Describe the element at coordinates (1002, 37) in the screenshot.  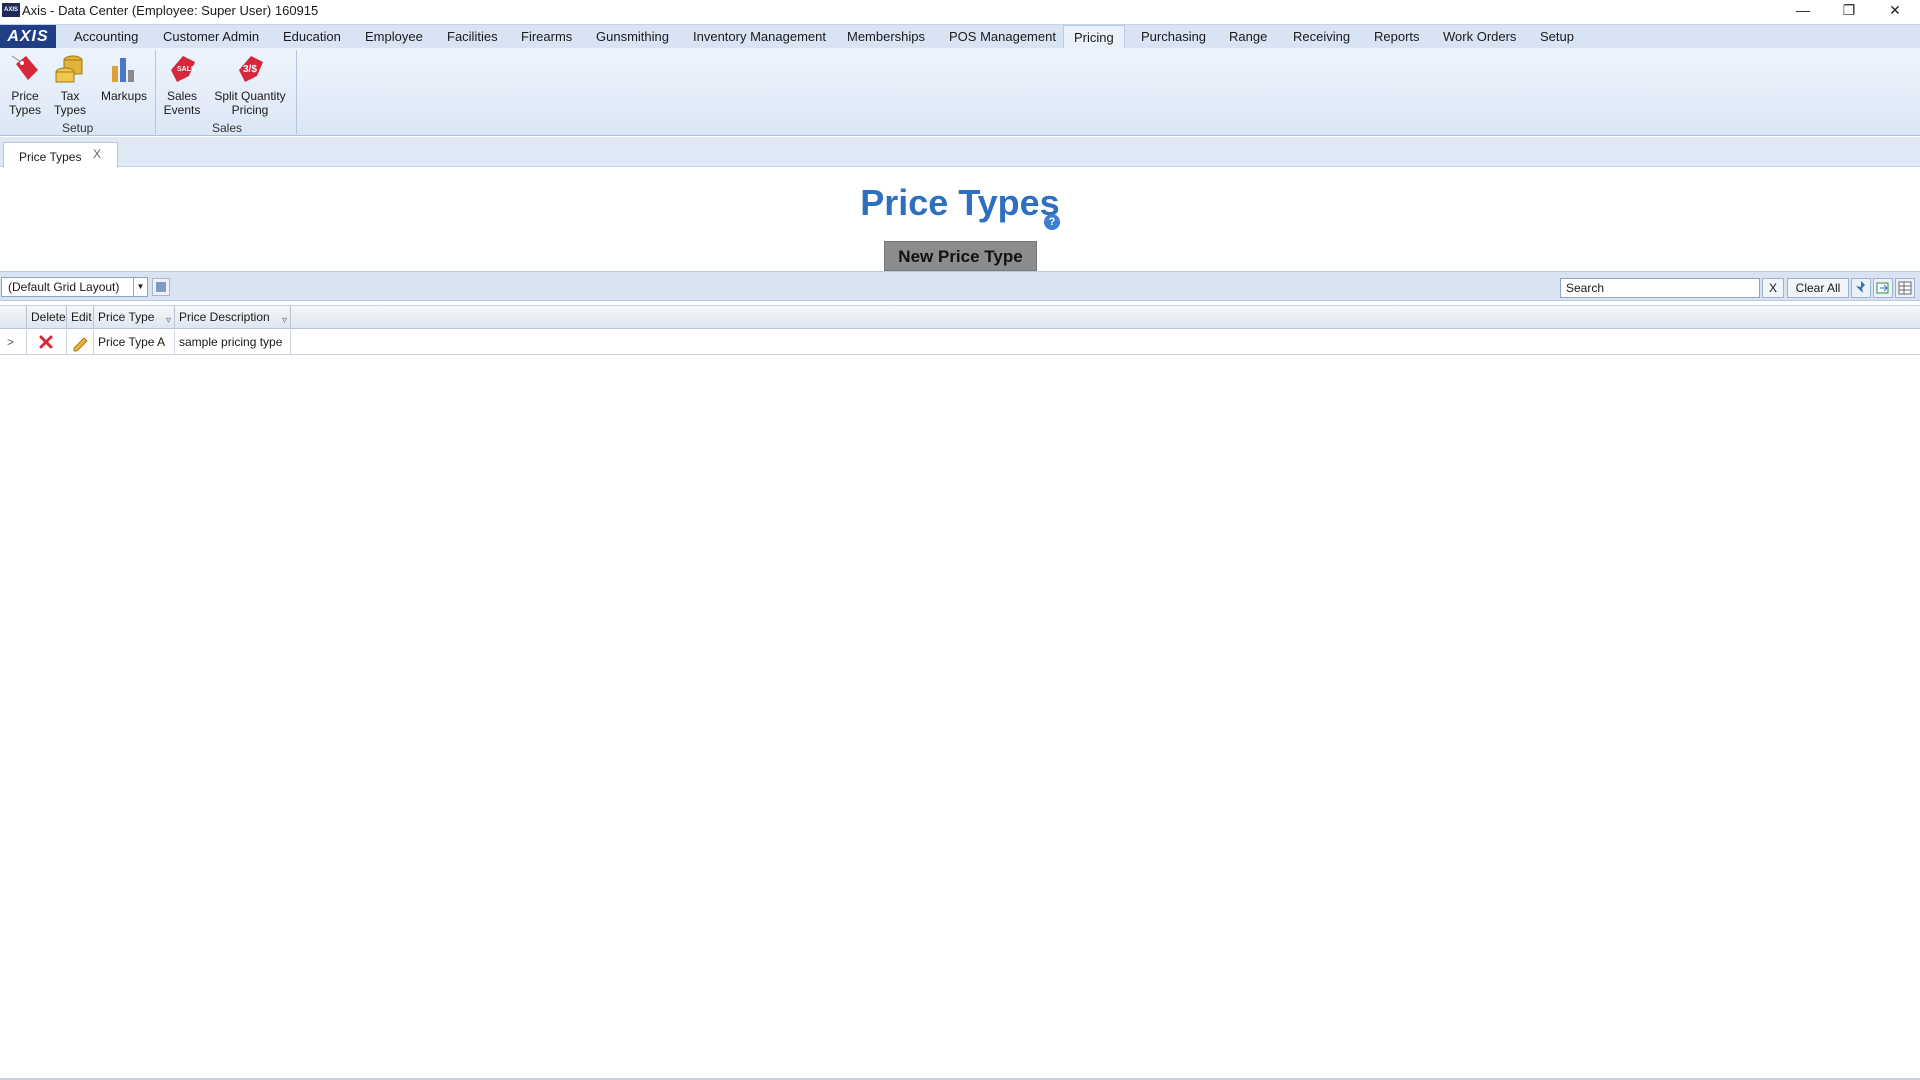
I see `menu-pos-management: POS Management` at that location.